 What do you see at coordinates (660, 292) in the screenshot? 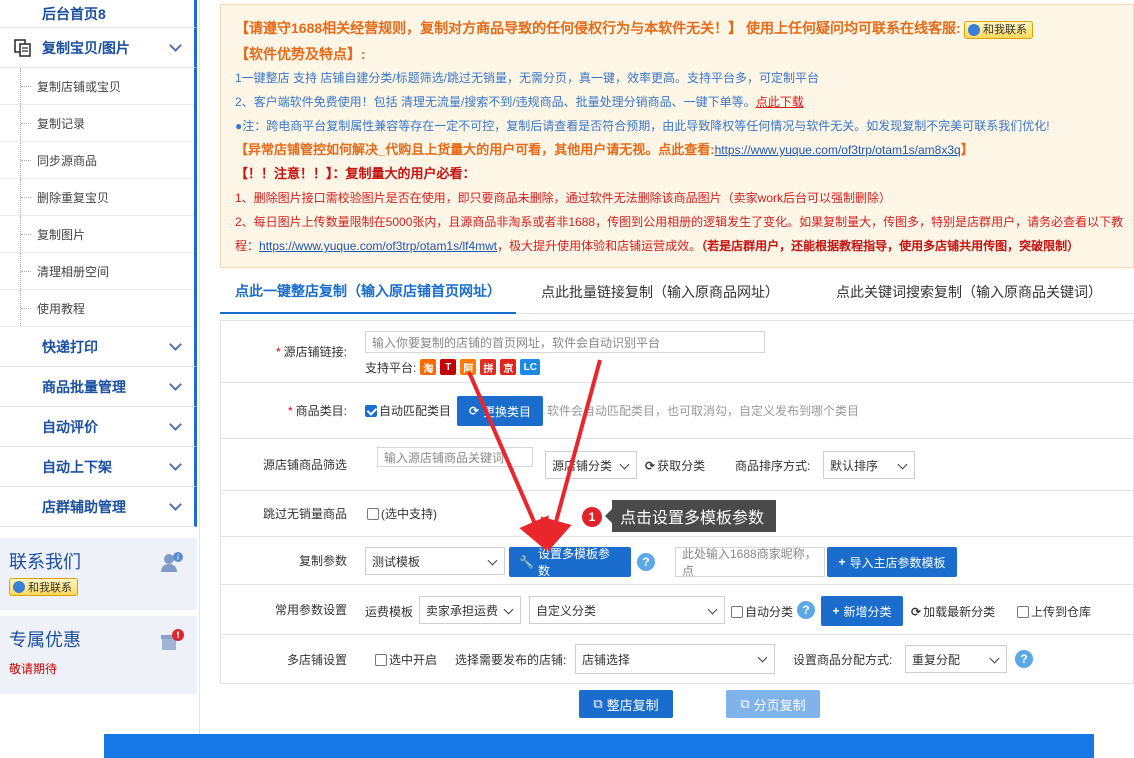
I see `tab-link-copy: 点此批量链接复制（输入原商品网址）` at bounding box center [660, 292].